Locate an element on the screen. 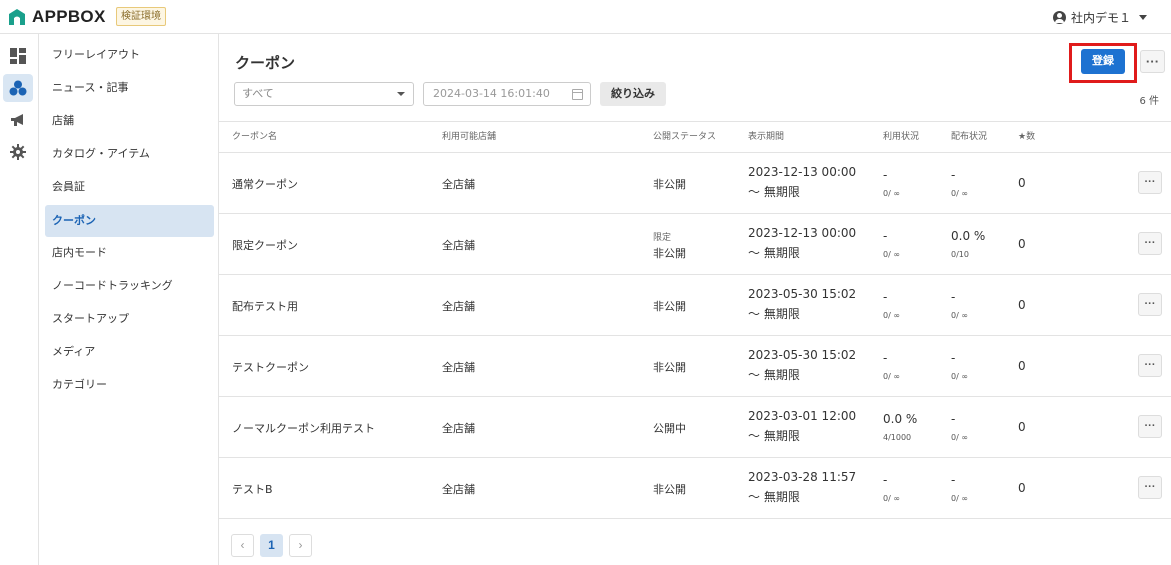 This screenshot has height=565, width=1171. user-menu: 社内デモ１ is located at coordinates (1099, 17).